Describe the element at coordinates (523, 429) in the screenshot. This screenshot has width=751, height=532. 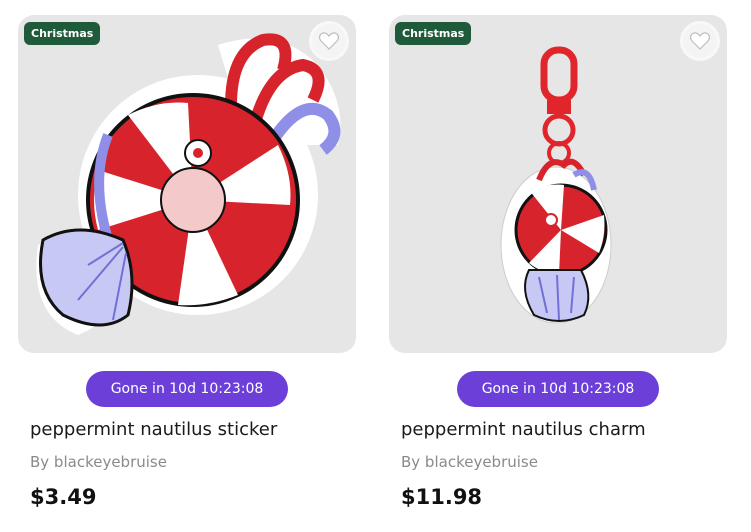
I see `product-title: peppermint nautilus charm` at that location.